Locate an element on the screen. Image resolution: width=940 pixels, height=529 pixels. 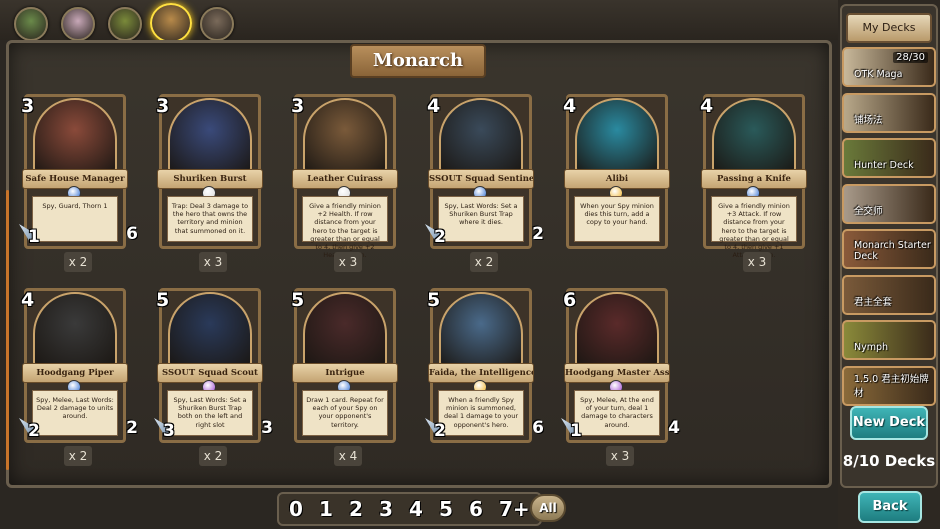
cost-filter-button: 5 is located at coordinates (445, 509).